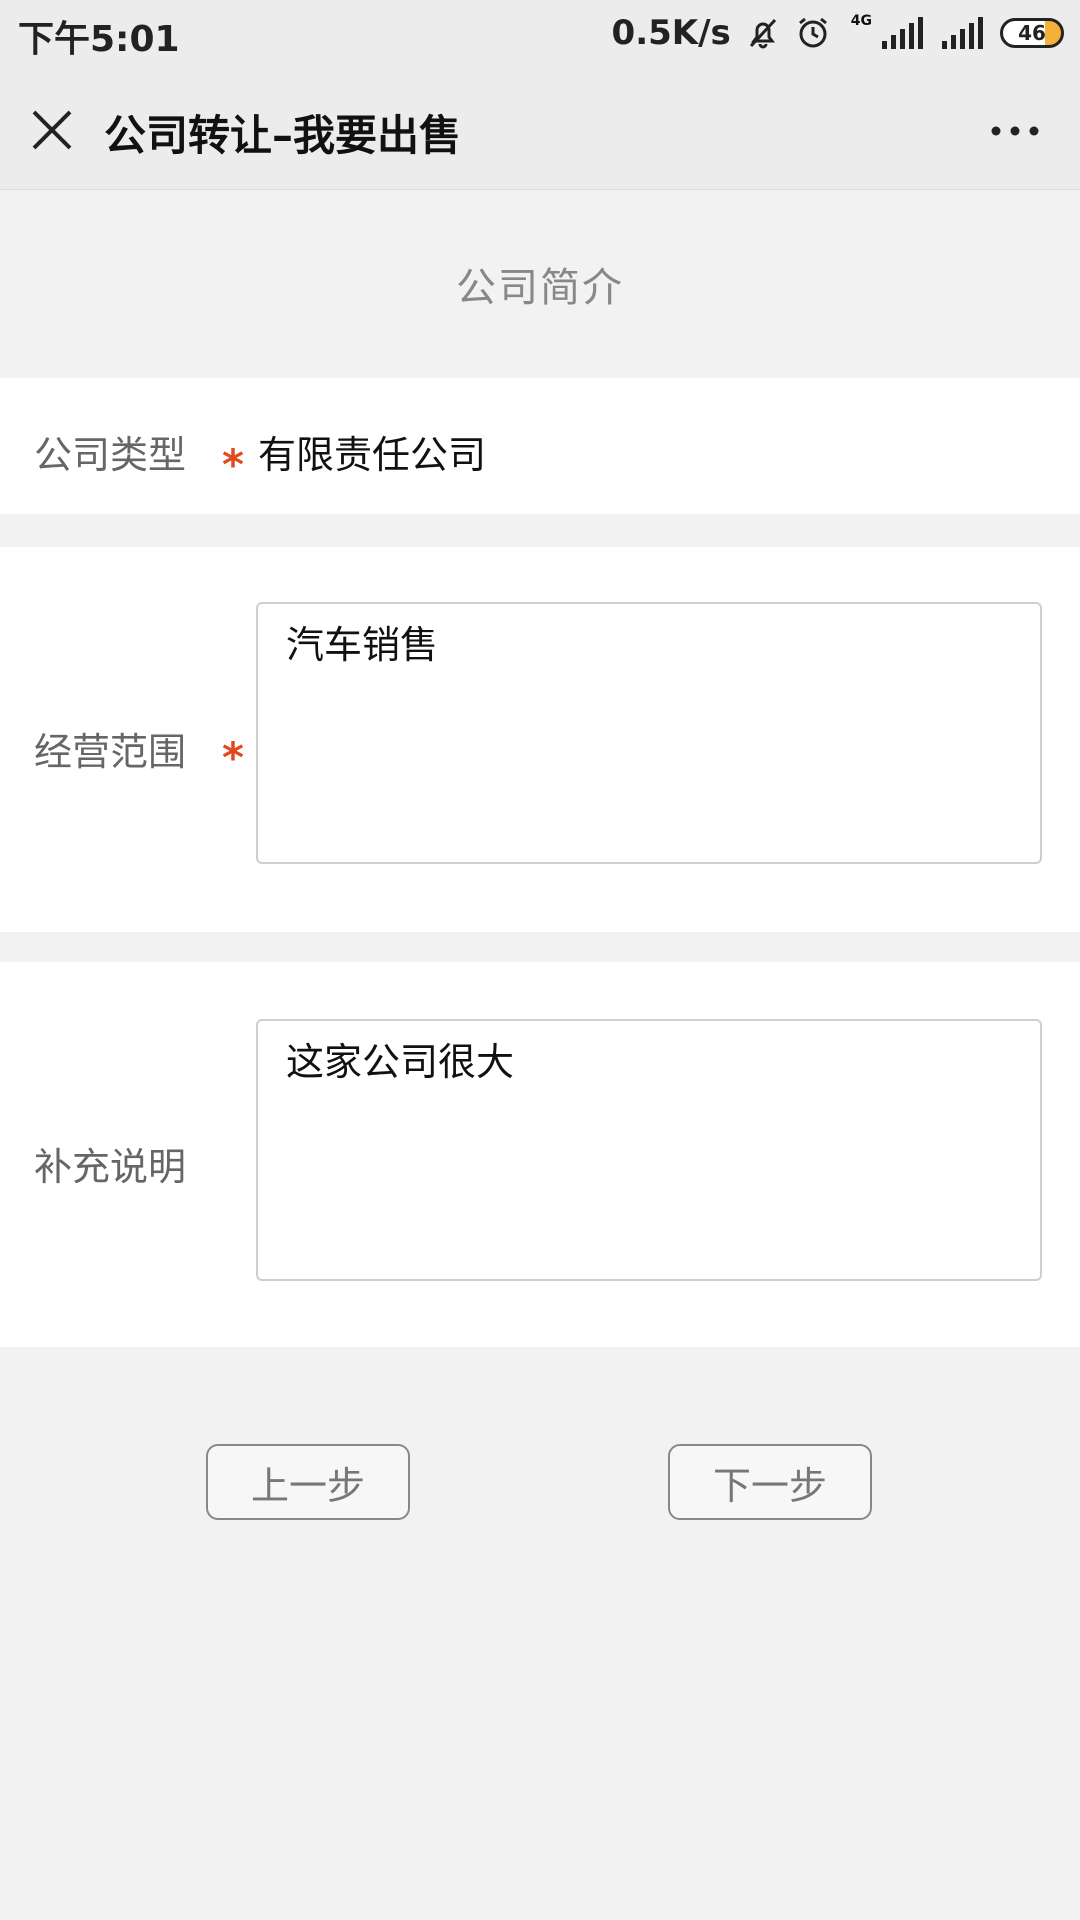  I want to click on supplement-textarea: 这家公司很大, so click(649, 1150).